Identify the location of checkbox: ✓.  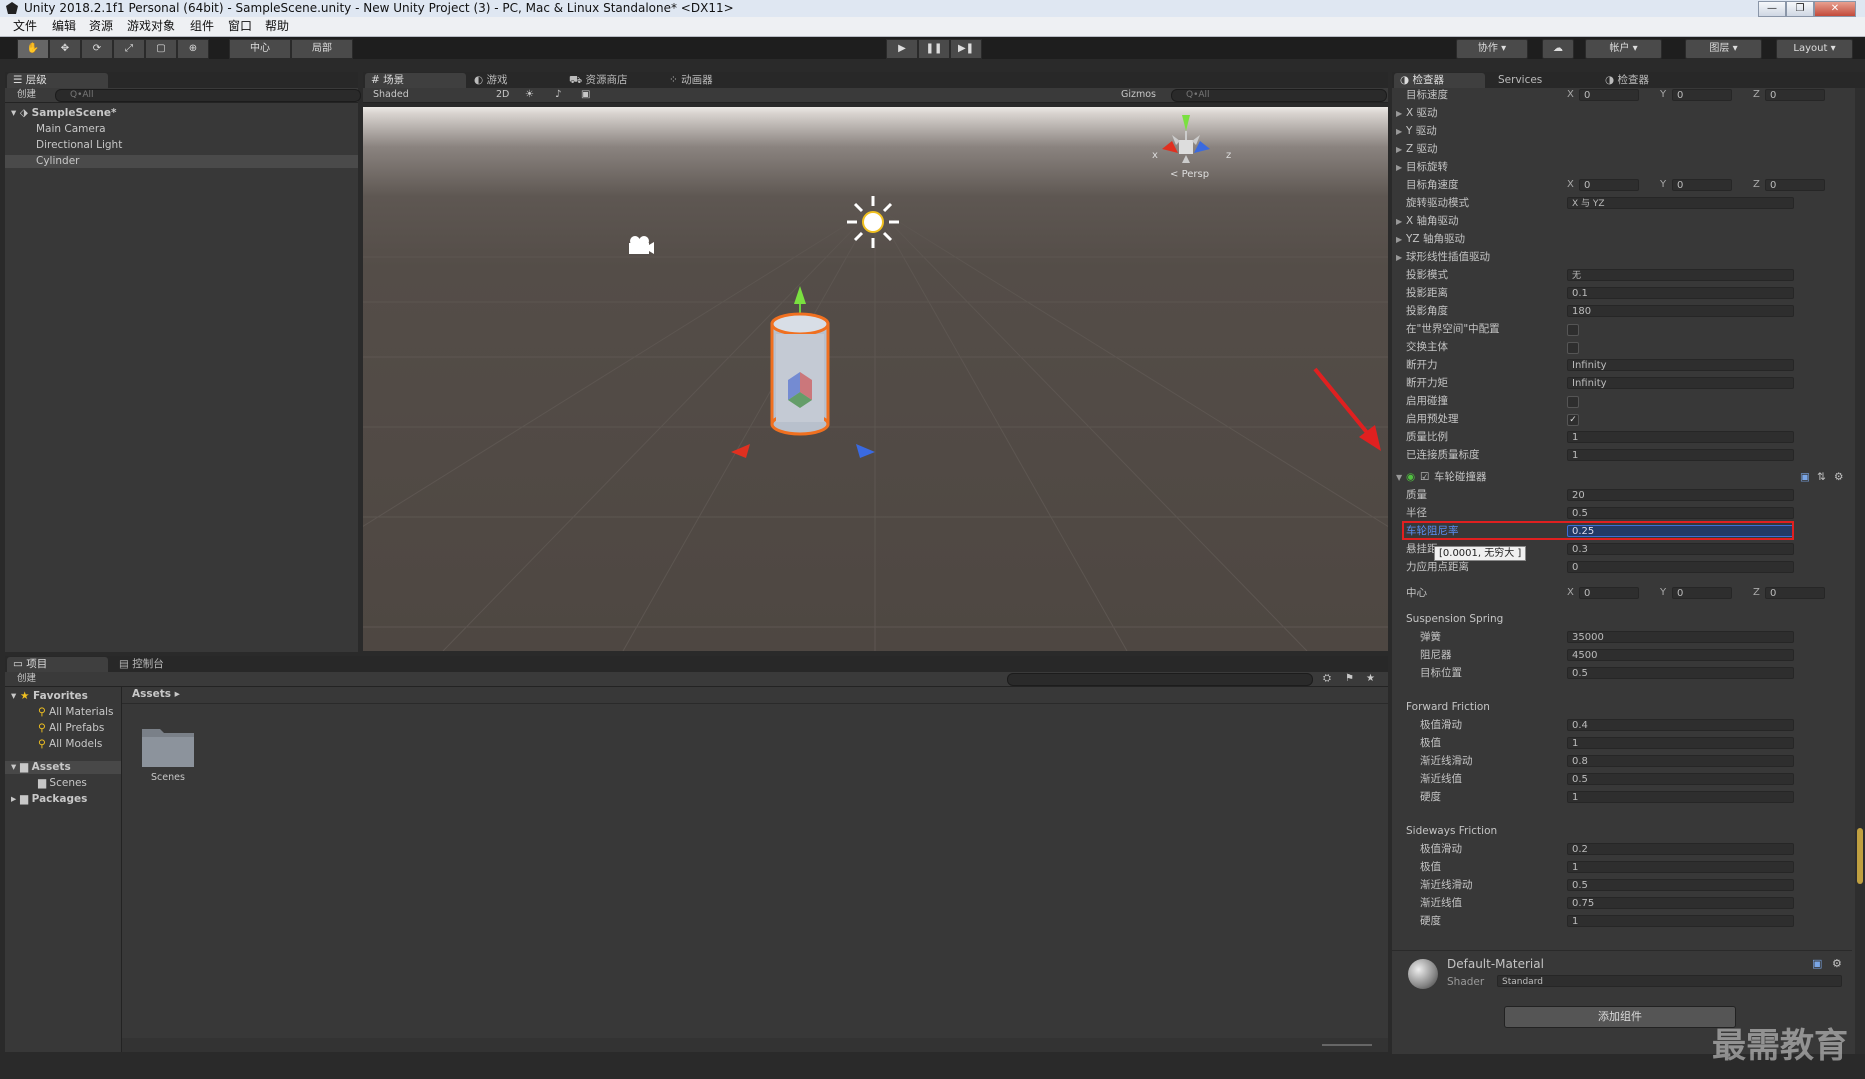
(1573, 420).